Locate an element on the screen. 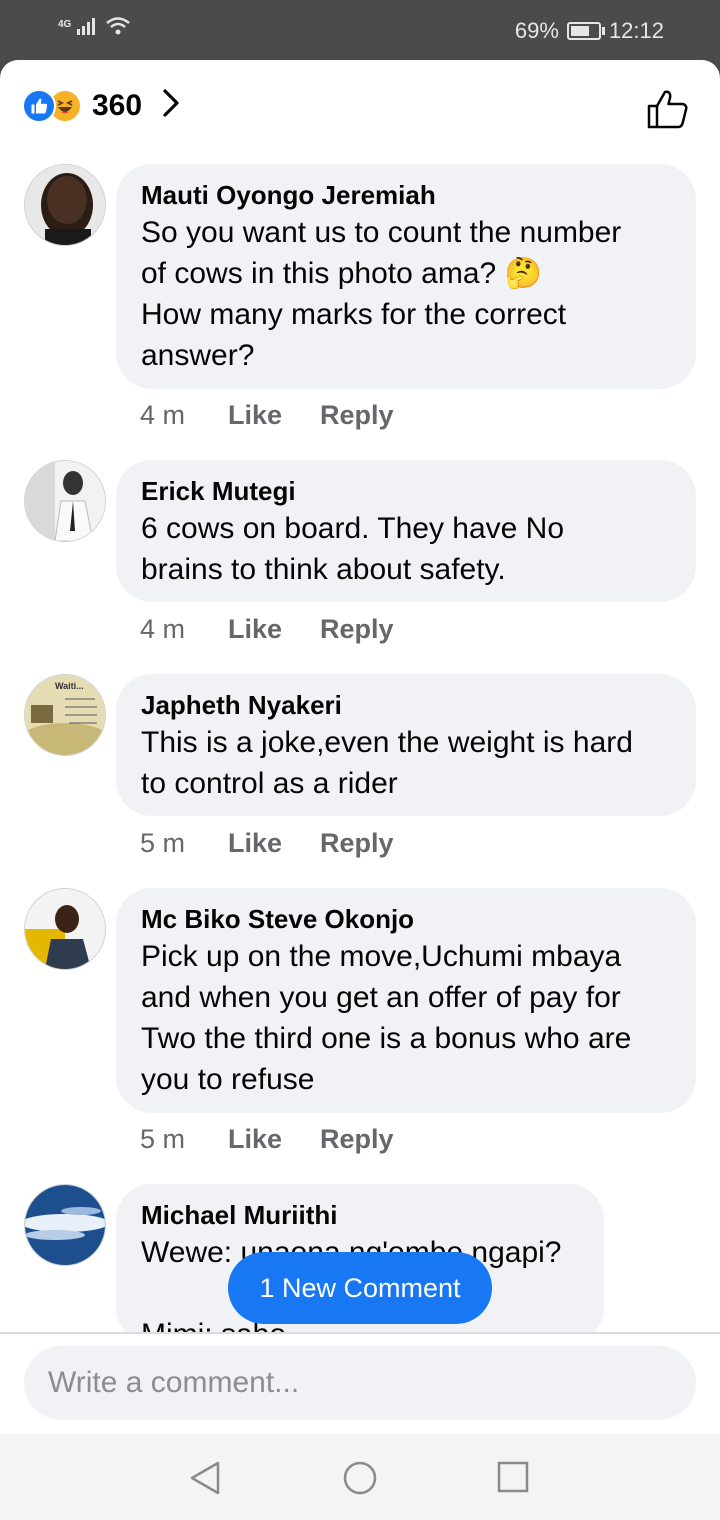  battery-icon is located at coordinates (585, 31).